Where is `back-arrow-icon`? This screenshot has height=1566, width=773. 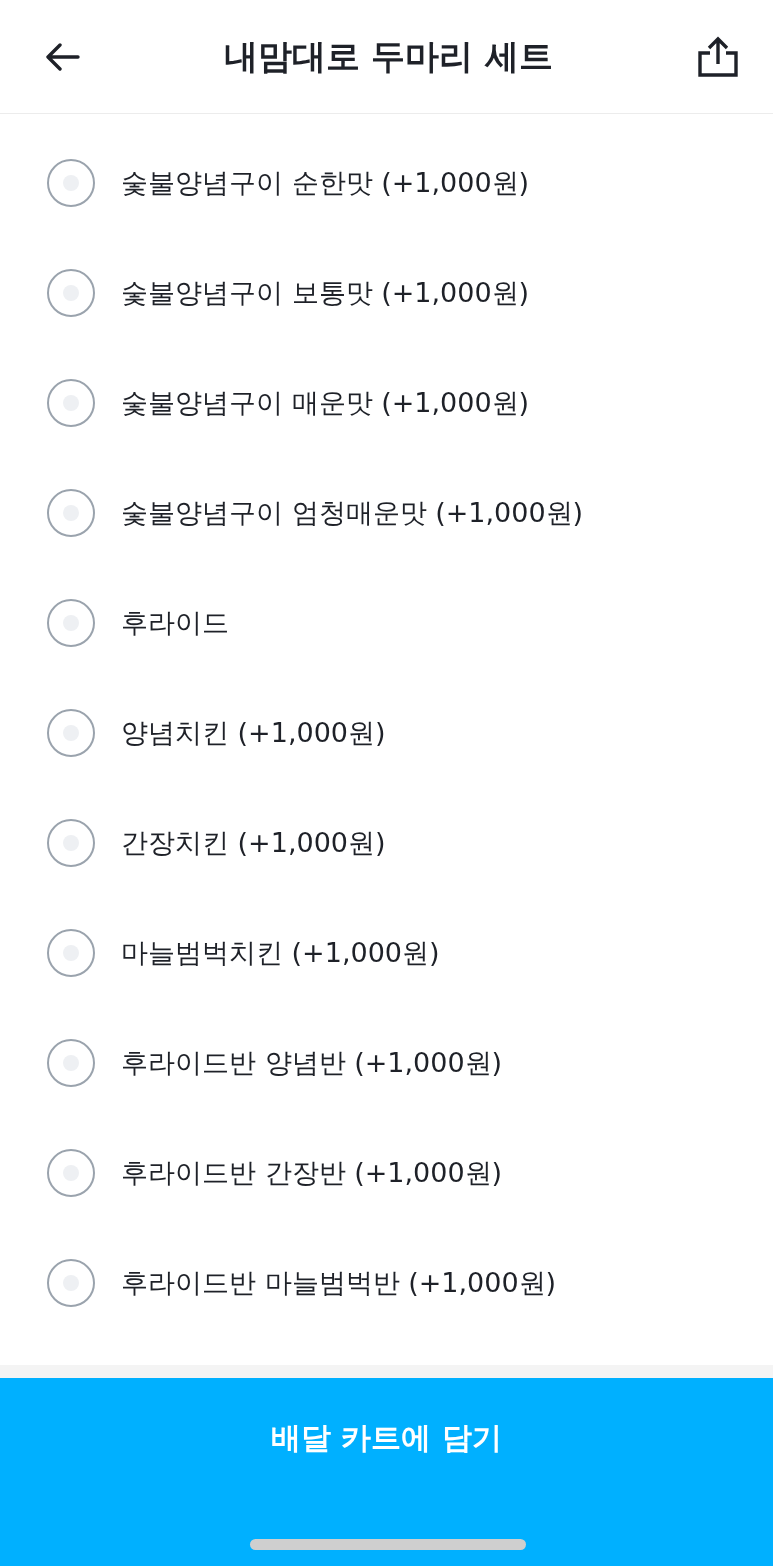 back-arrow-icon is located at coordinates (63, 56).